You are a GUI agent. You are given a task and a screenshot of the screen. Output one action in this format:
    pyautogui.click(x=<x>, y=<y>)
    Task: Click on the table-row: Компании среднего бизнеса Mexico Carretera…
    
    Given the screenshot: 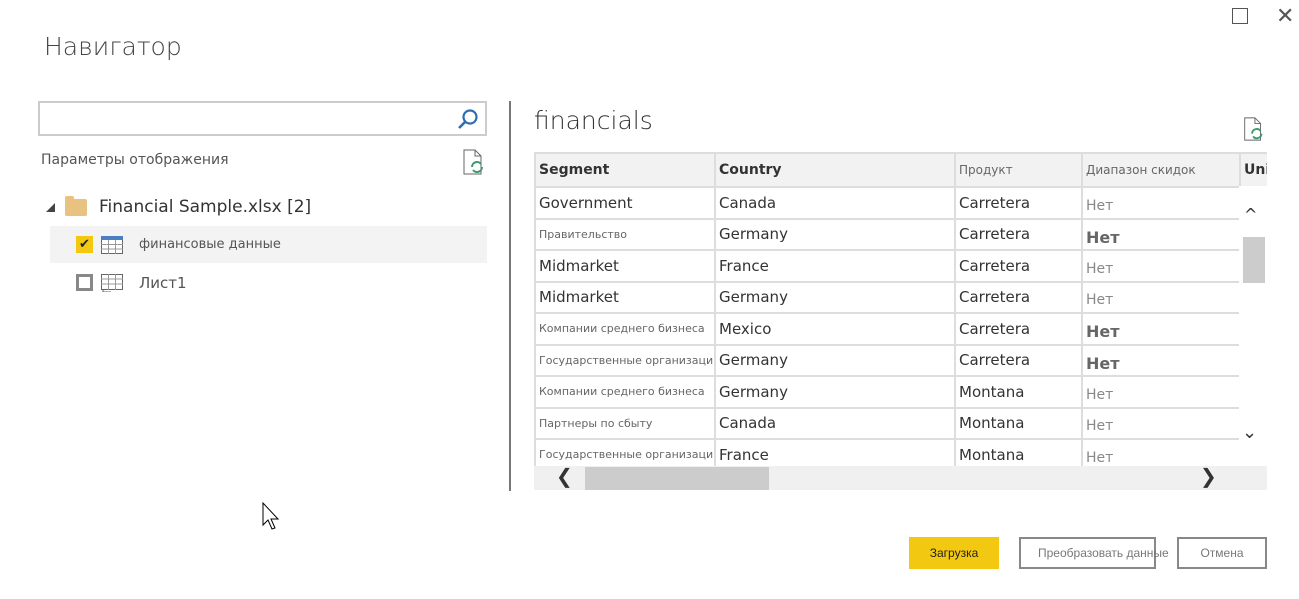 What is the action you would take?
    pyautogui.click(x=900, y=329)
    